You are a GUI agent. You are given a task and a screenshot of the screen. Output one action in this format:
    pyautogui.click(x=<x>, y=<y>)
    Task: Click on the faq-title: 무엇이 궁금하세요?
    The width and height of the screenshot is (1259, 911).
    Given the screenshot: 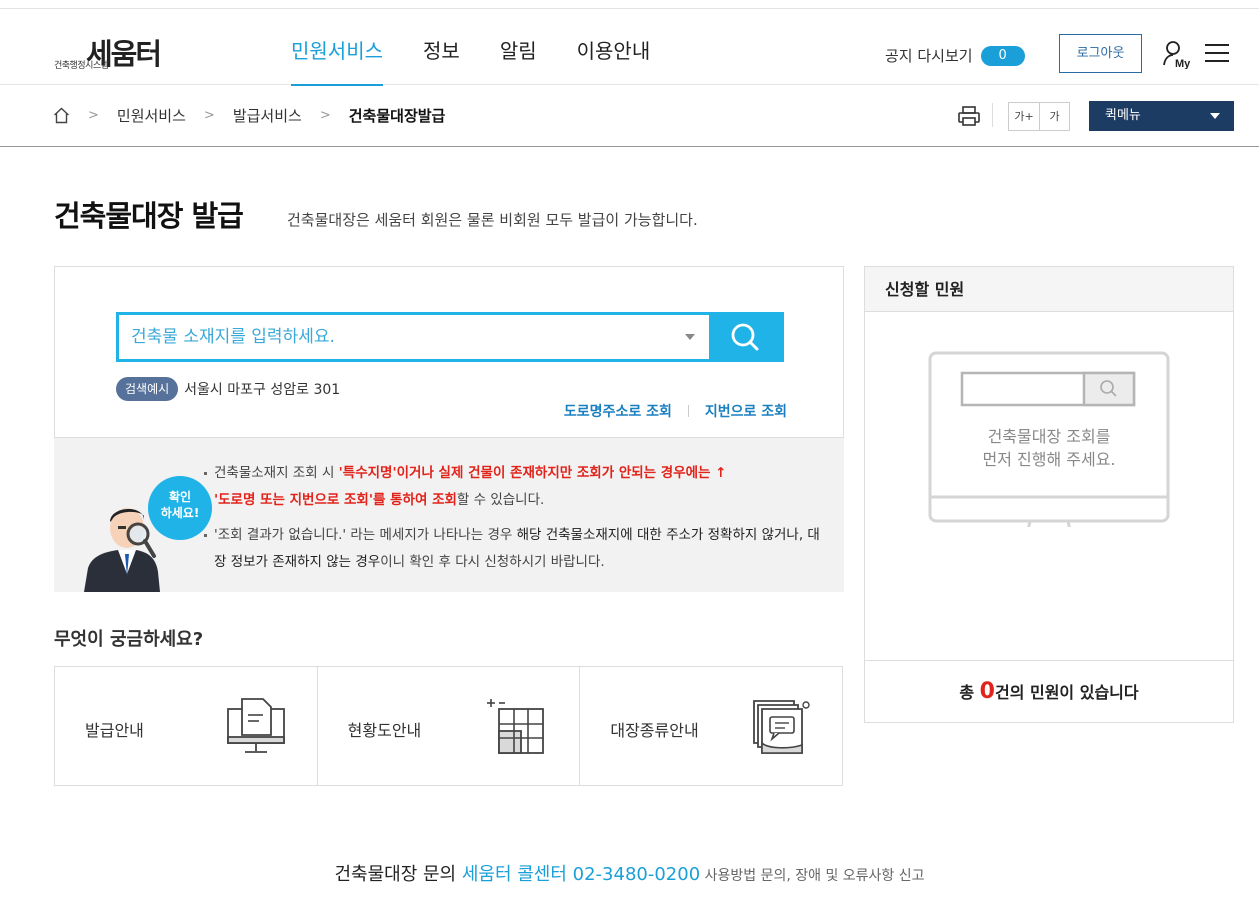 What is the action you would take?
    pyautogui.click(x=129, y=639)
    